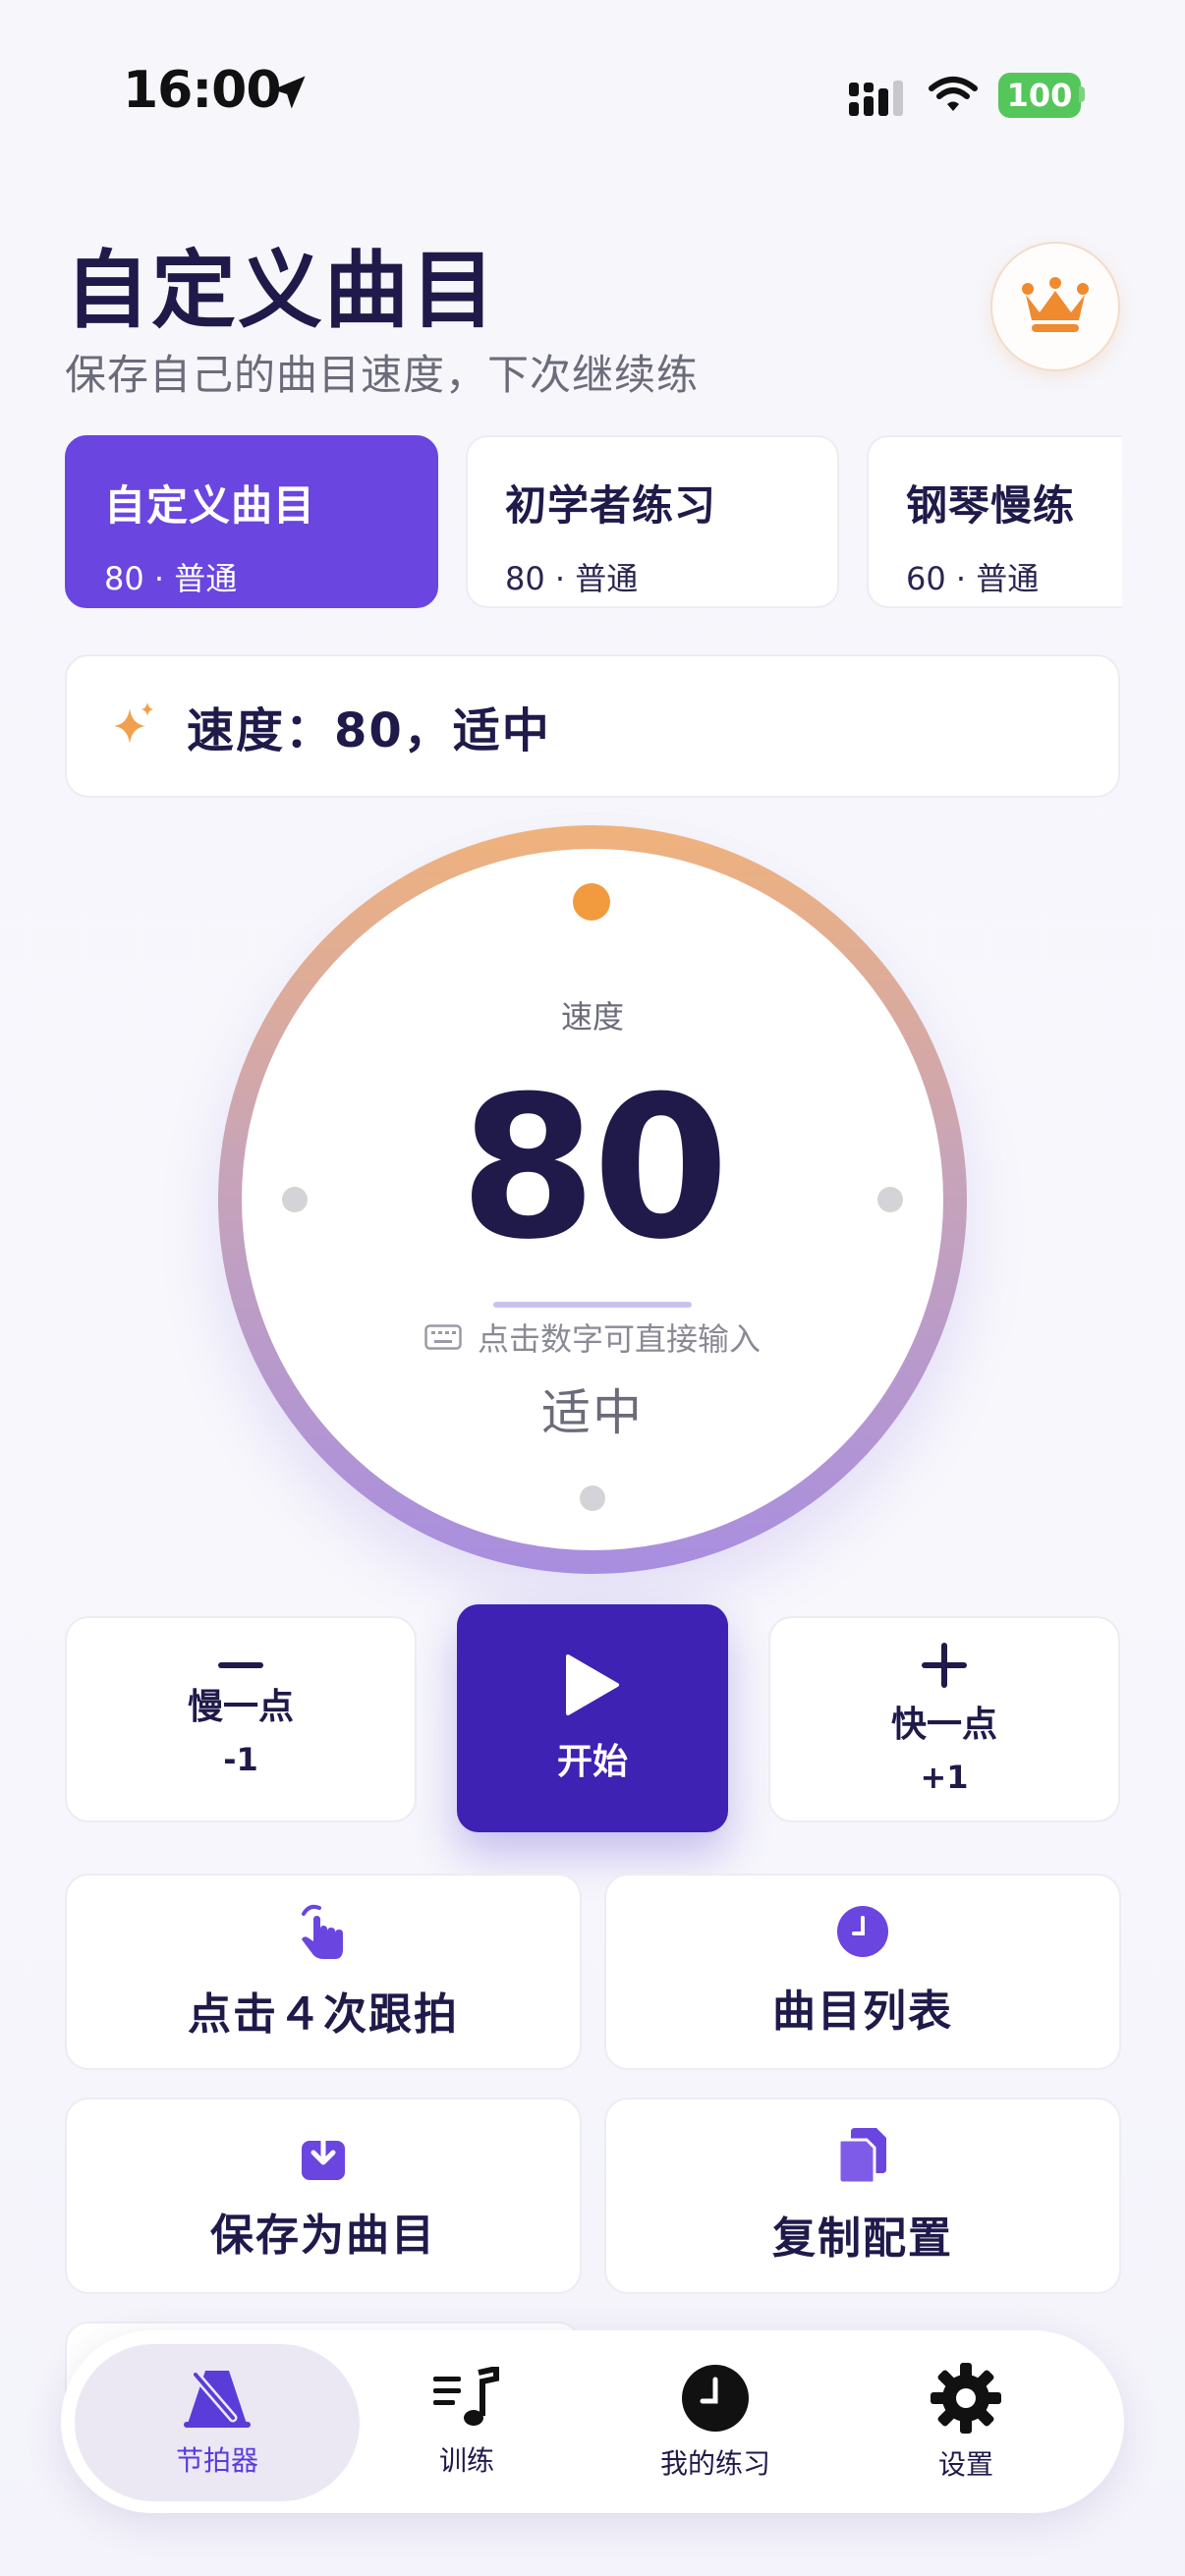  Describe the element at coordinates (592, 726) in the screenshot. I see `speed-banner: 速度：80，适中` at that location.